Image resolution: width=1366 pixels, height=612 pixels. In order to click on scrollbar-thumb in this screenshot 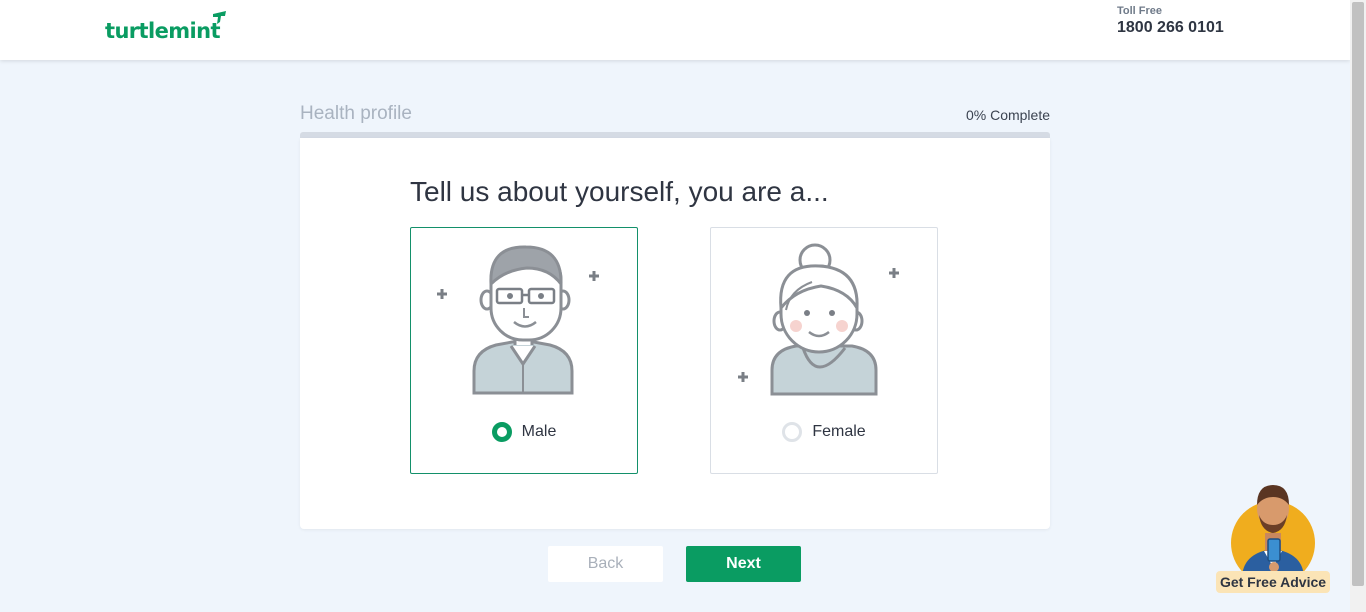, I will do `click(1358, 294)`.